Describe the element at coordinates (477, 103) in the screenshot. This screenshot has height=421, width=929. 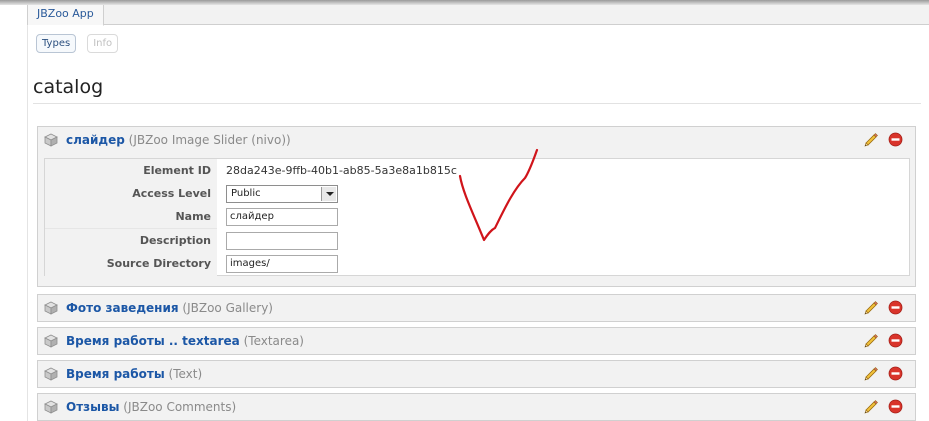
I see `title-divider` at that location.